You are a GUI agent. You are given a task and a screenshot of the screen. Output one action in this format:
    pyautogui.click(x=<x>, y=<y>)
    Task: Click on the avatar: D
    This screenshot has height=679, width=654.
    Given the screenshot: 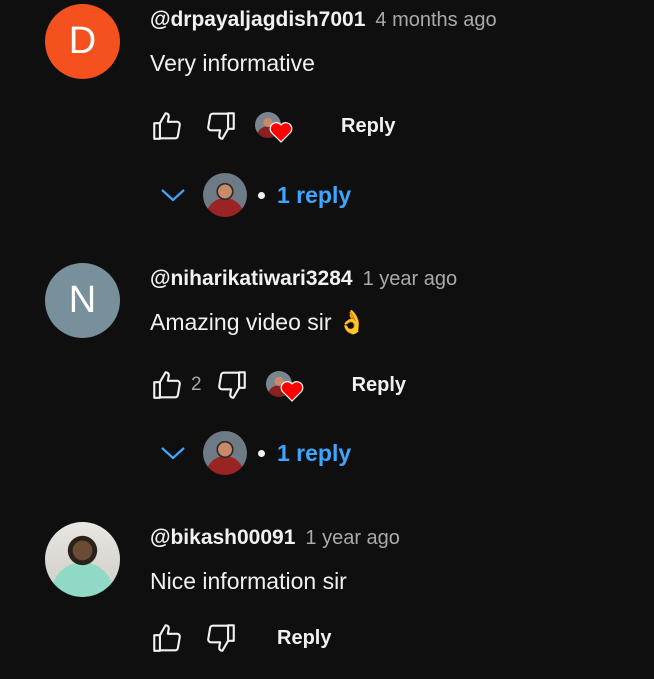 What is the action you would take?
    pyautogui.click(x=82, y=41)
    